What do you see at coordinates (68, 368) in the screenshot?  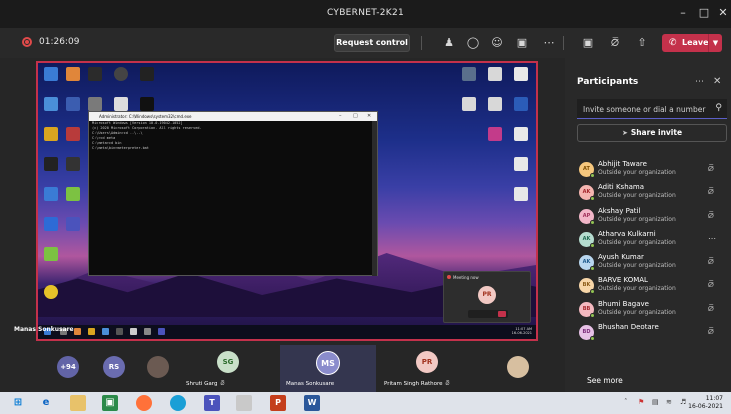 I see `overflow-participants-tile: +94` at bounding box center [68, 368].